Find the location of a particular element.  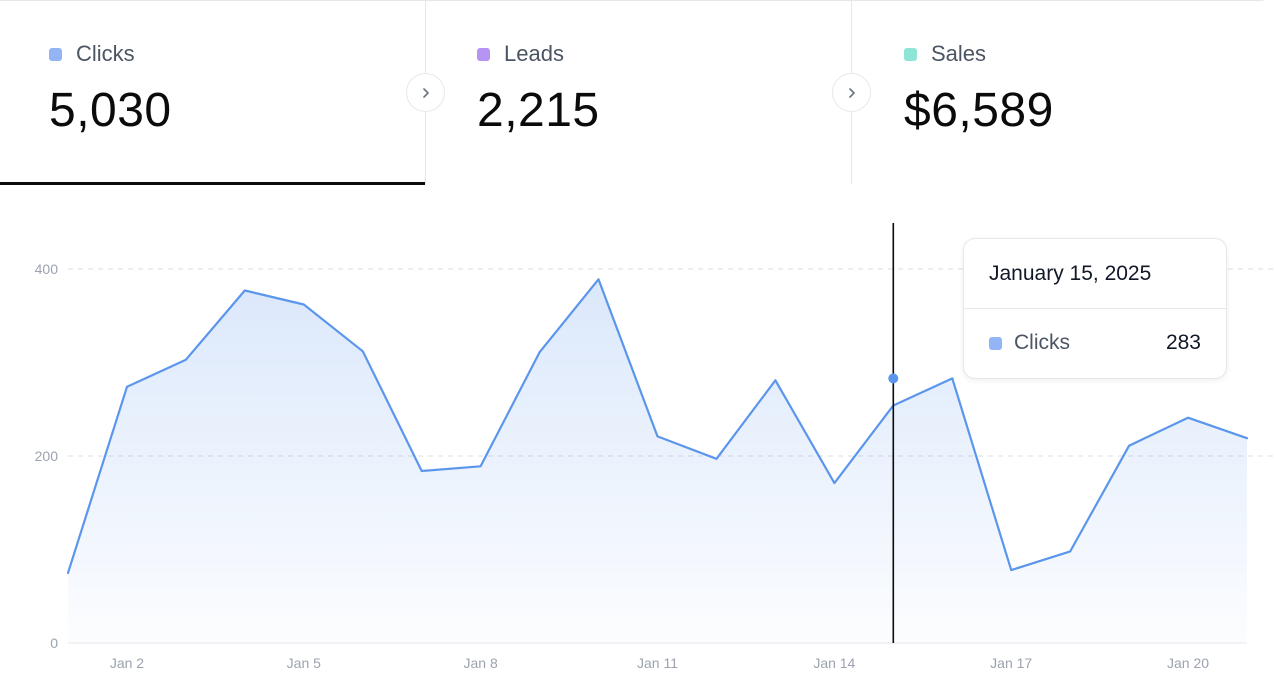

clicks-swatch-icon is located at coordinates (55, 54).